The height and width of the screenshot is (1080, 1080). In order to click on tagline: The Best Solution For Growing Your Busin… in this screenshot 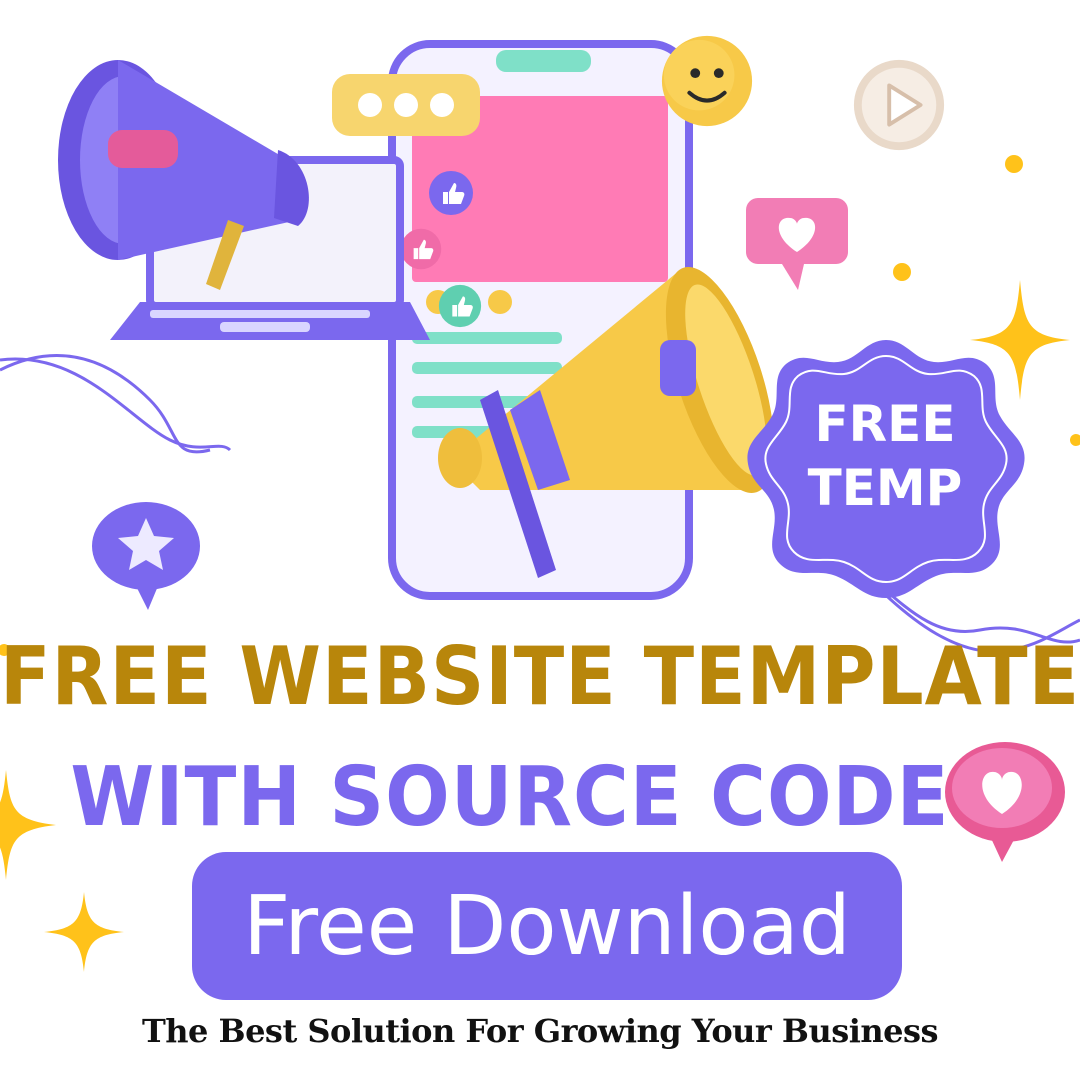, I will do `click(540, 1031)`.